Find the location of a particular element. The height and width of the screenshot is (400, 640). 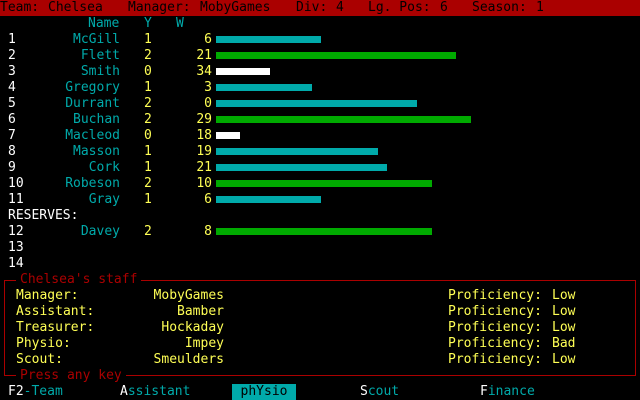

menu-hotkey: F2 is located at coordinates (16, 391).